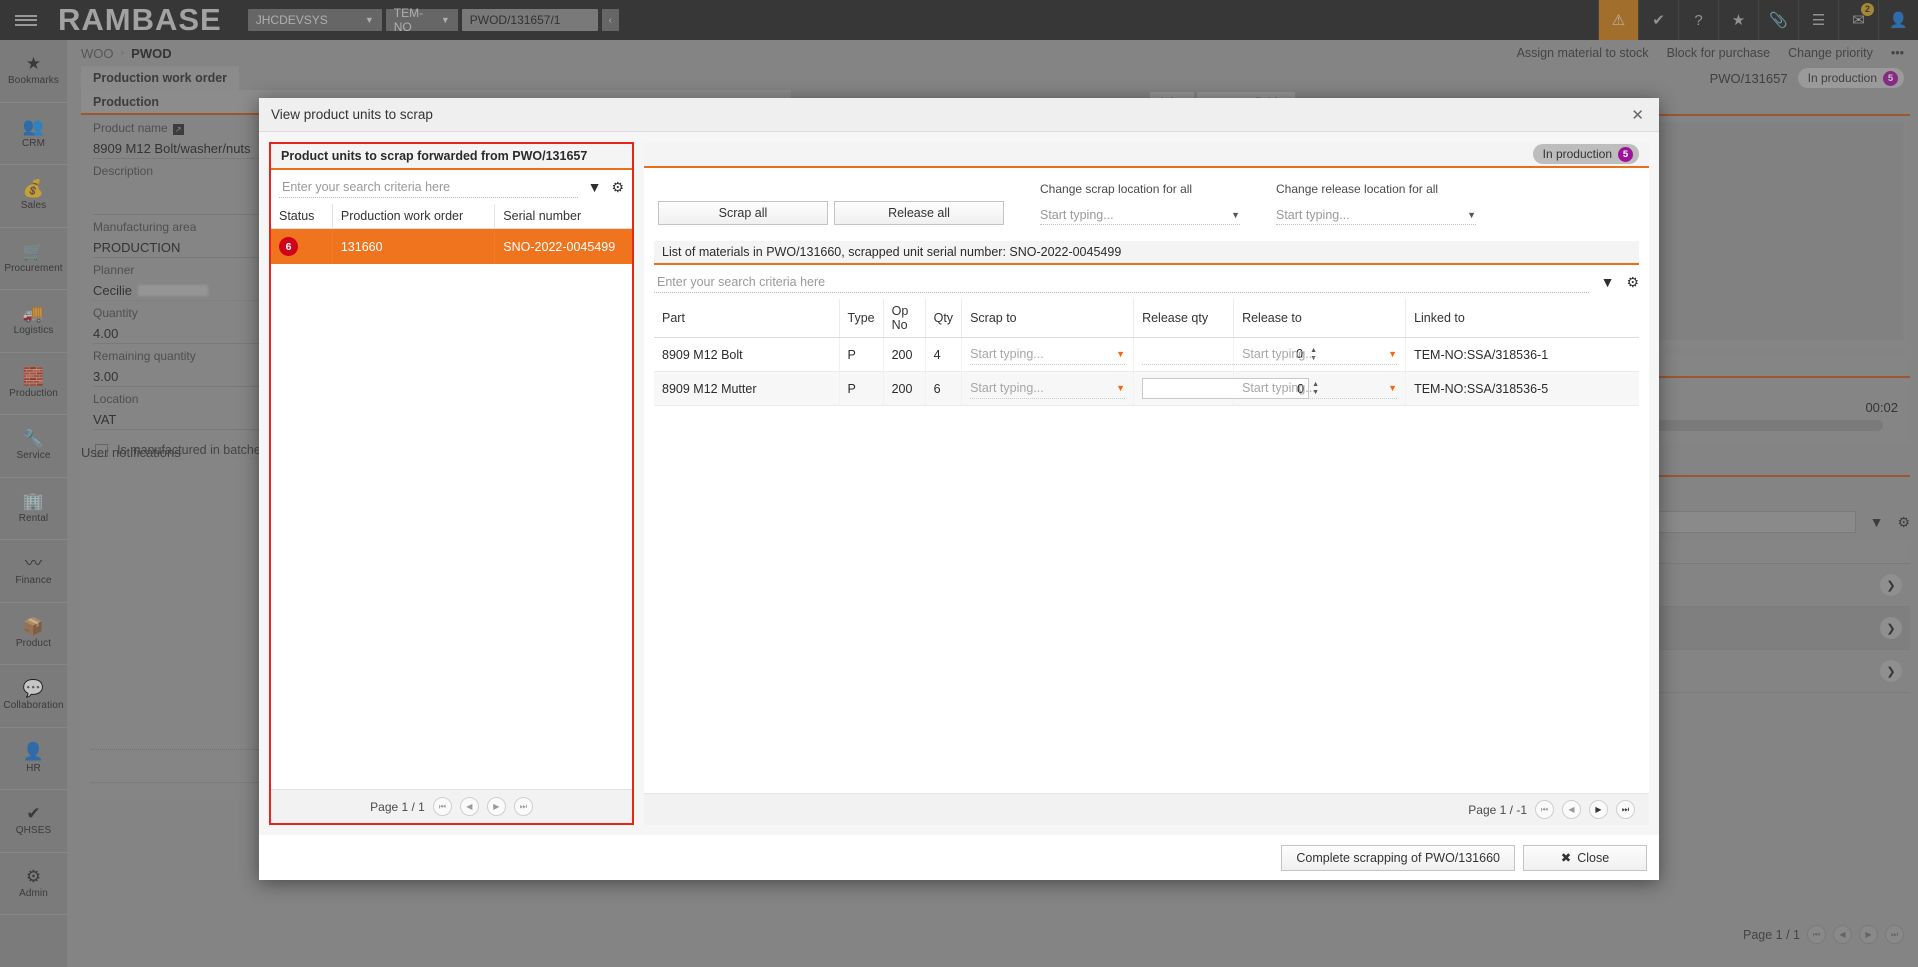  What do you see at coordinates (1146, 155) in the screenshot?
I see `right-panel-status-row: In production 5` at bounding box center [1146, 155].